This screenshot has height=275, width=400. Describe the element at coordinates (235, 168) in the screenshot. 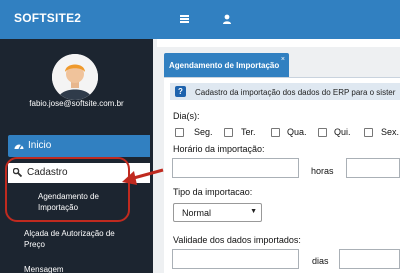

I see `time-hours-input` at that location.